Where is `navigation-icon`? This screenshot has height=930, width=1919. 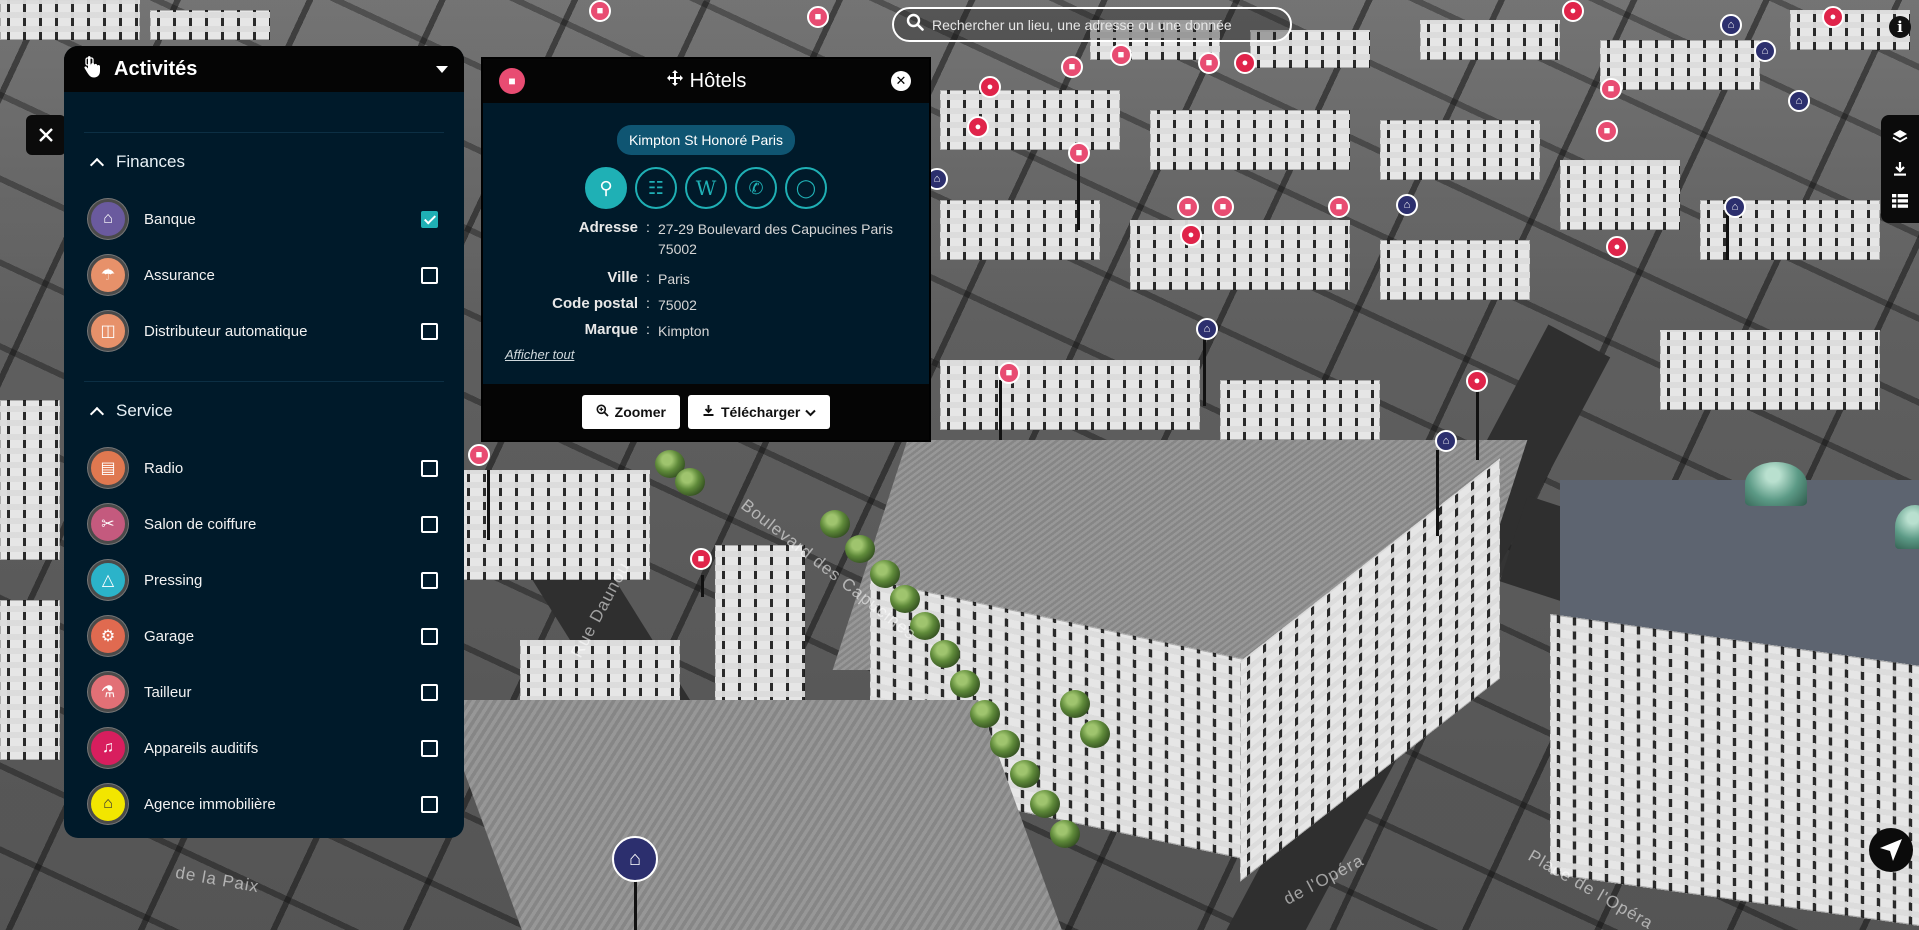
navigation-icon is located at coordinates (1891, 850).